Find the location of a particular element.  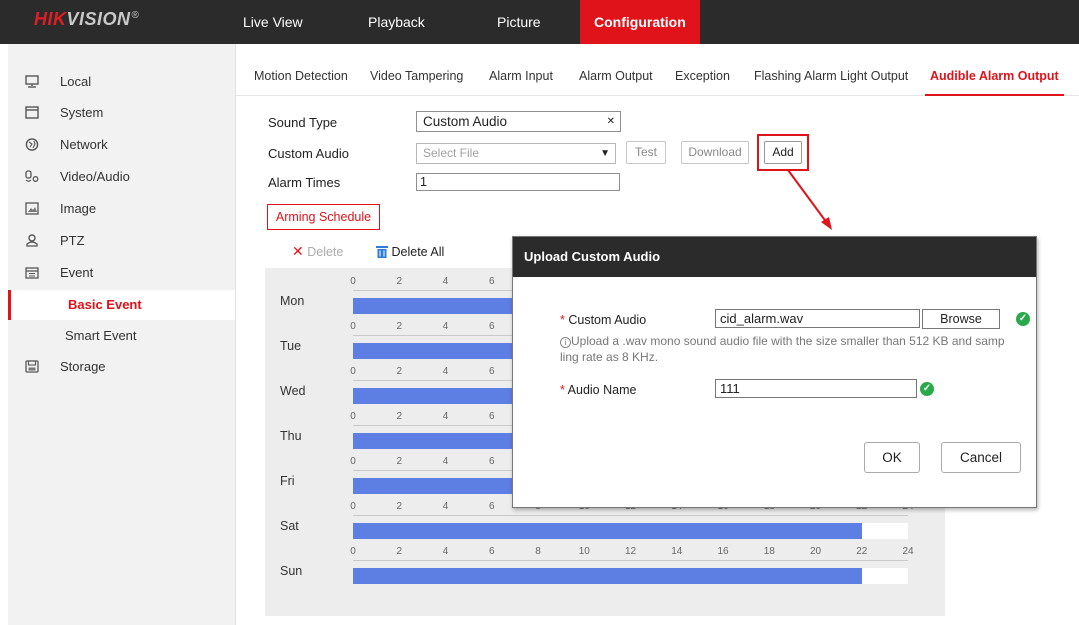

sidebar-item-basic-event: Basic Event is located at coordinates (121, 305).